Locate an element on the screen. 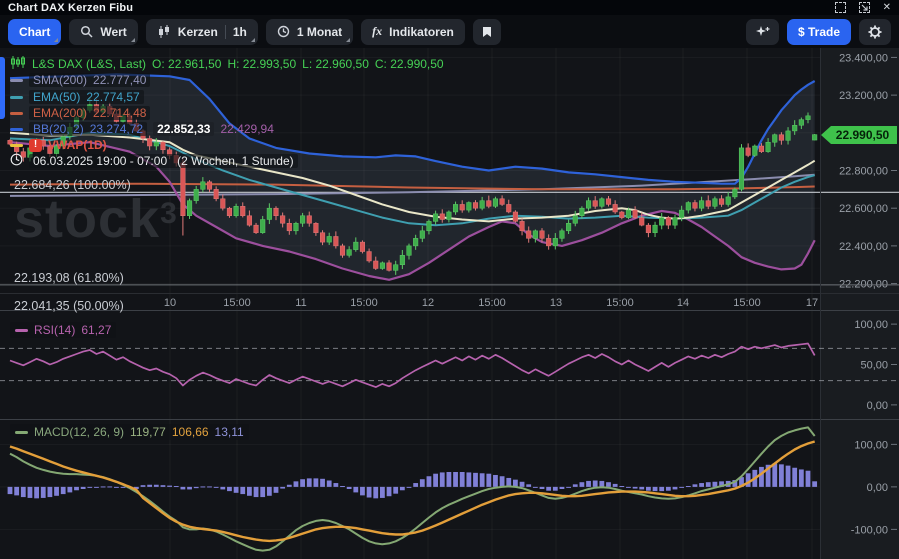 This screenshot has width=899, height=559. fib-level-label: 22.193,08 (61.80%) is located at coordinates (69, 277).